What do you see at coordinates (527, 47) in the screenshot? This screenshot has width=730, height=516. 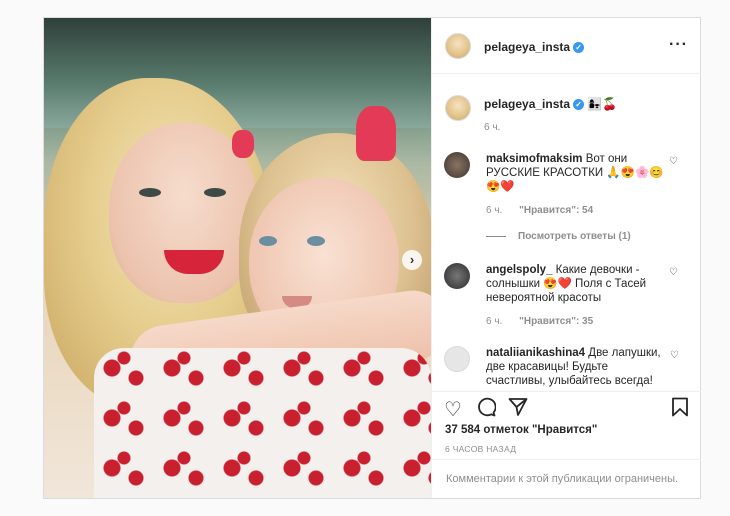 I see `author-username: pelageya_insta` at bounding box center [527, 47].